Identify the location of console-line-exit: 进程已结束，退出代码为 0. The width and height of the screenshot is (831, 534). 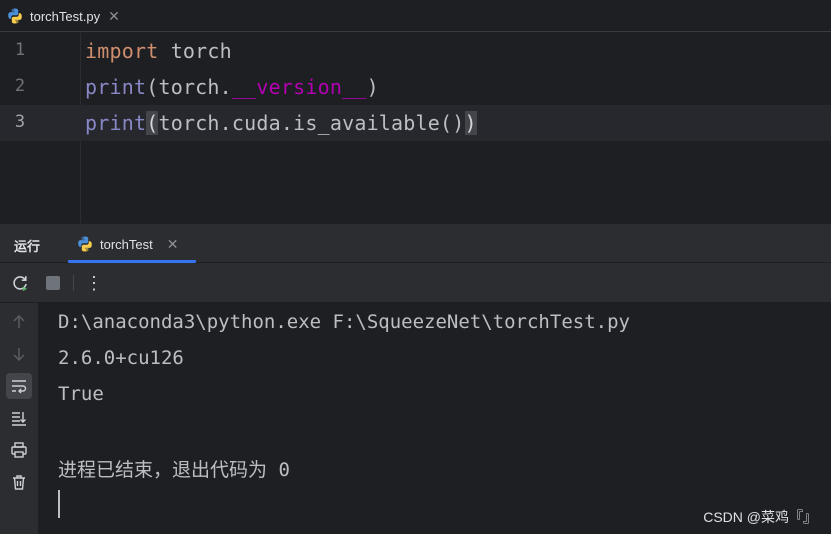
(174, 470).